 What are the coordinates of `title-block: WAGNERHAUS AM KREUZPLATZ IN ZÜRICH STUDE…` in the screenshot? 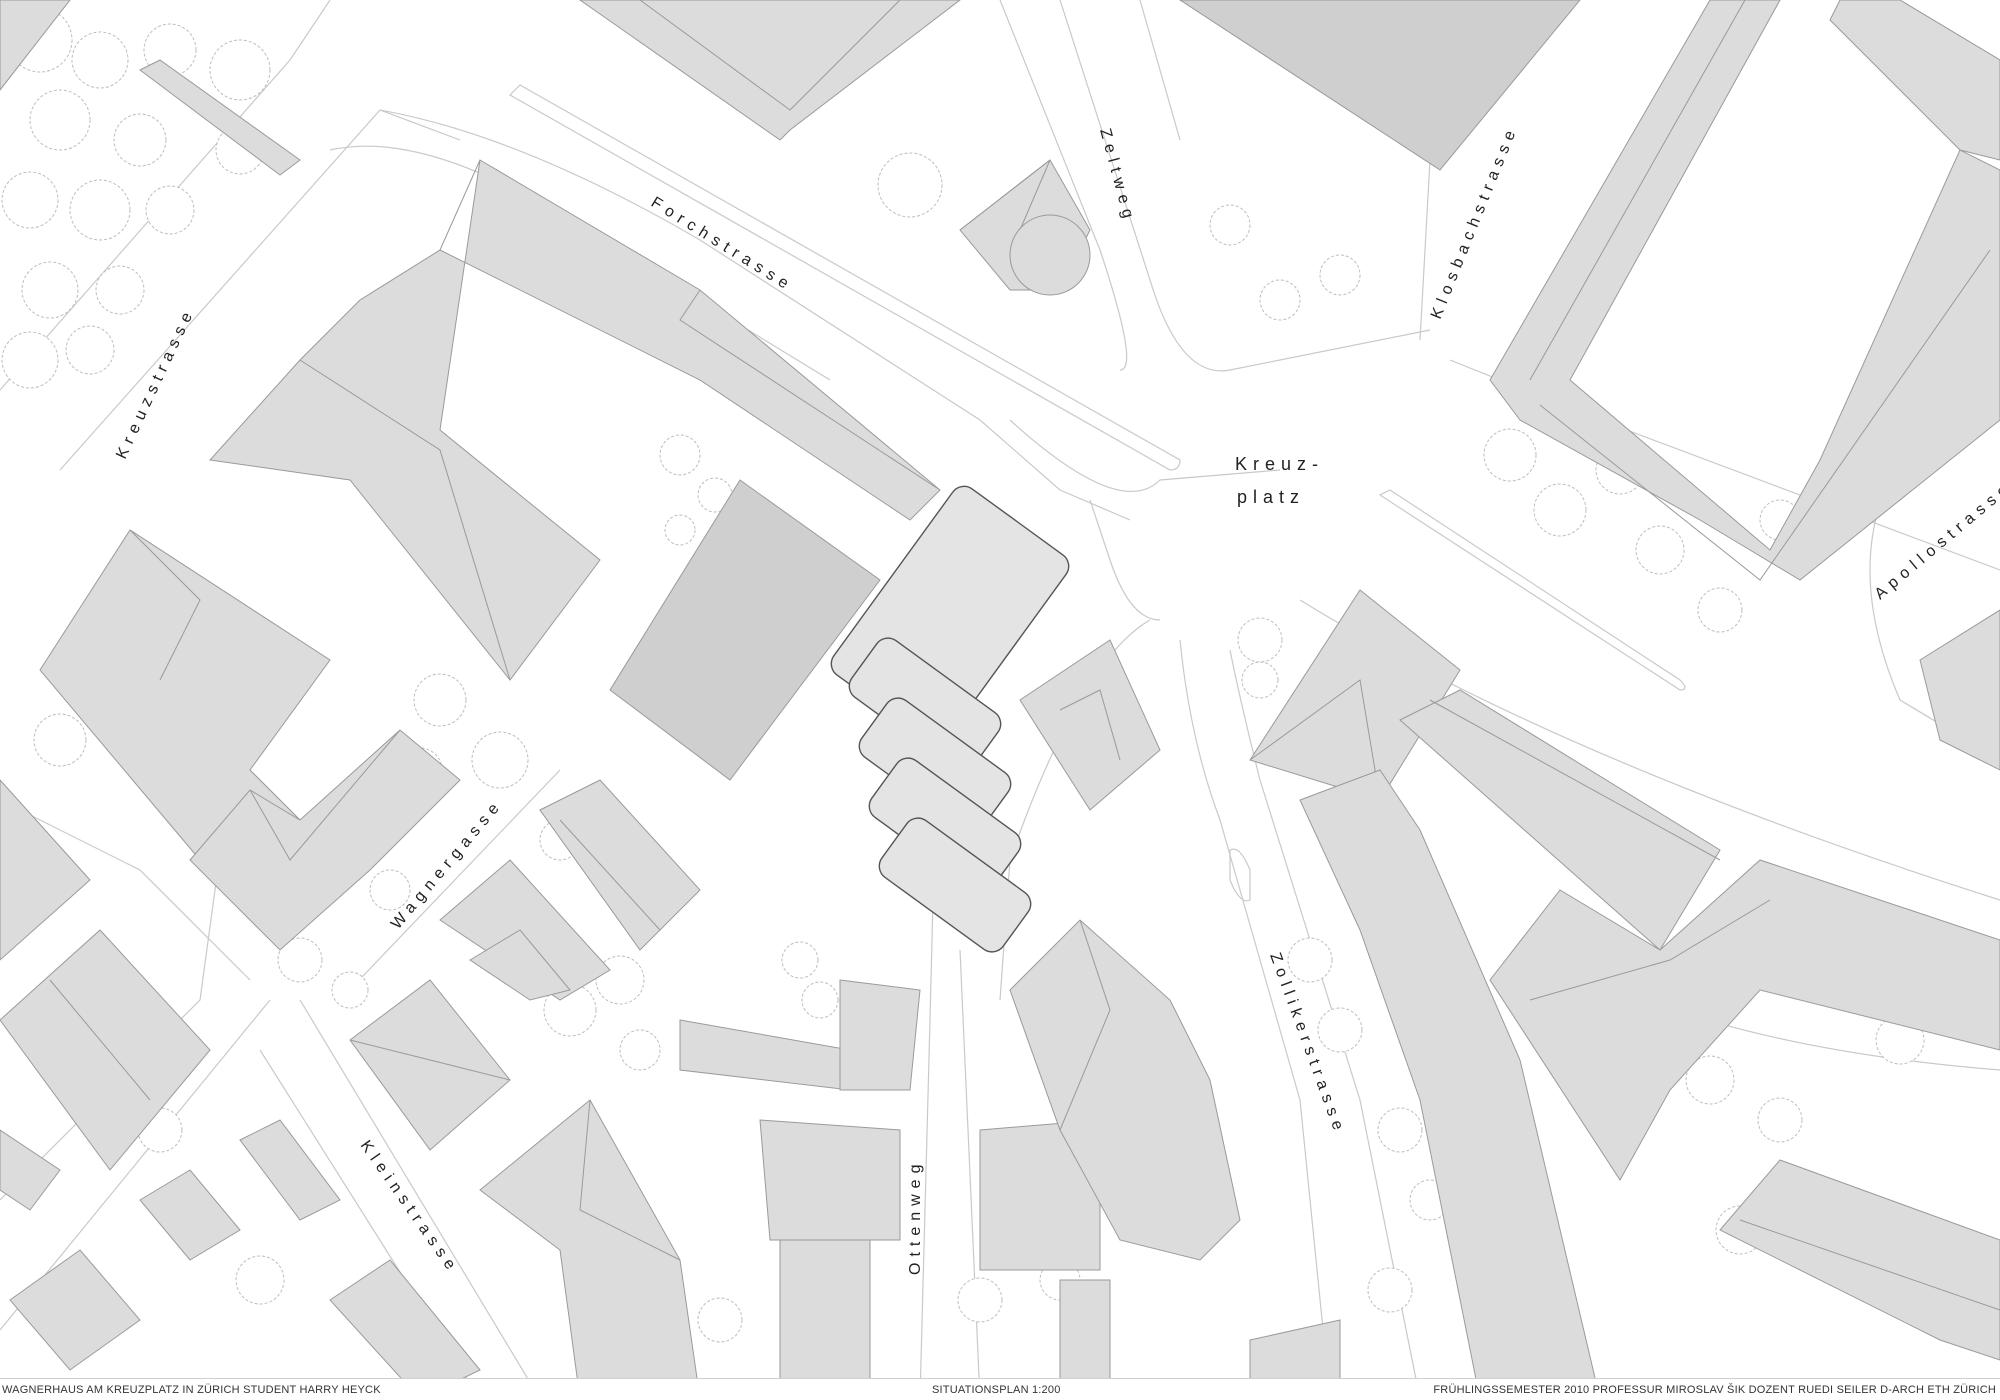 It's located at (1000, 1389).